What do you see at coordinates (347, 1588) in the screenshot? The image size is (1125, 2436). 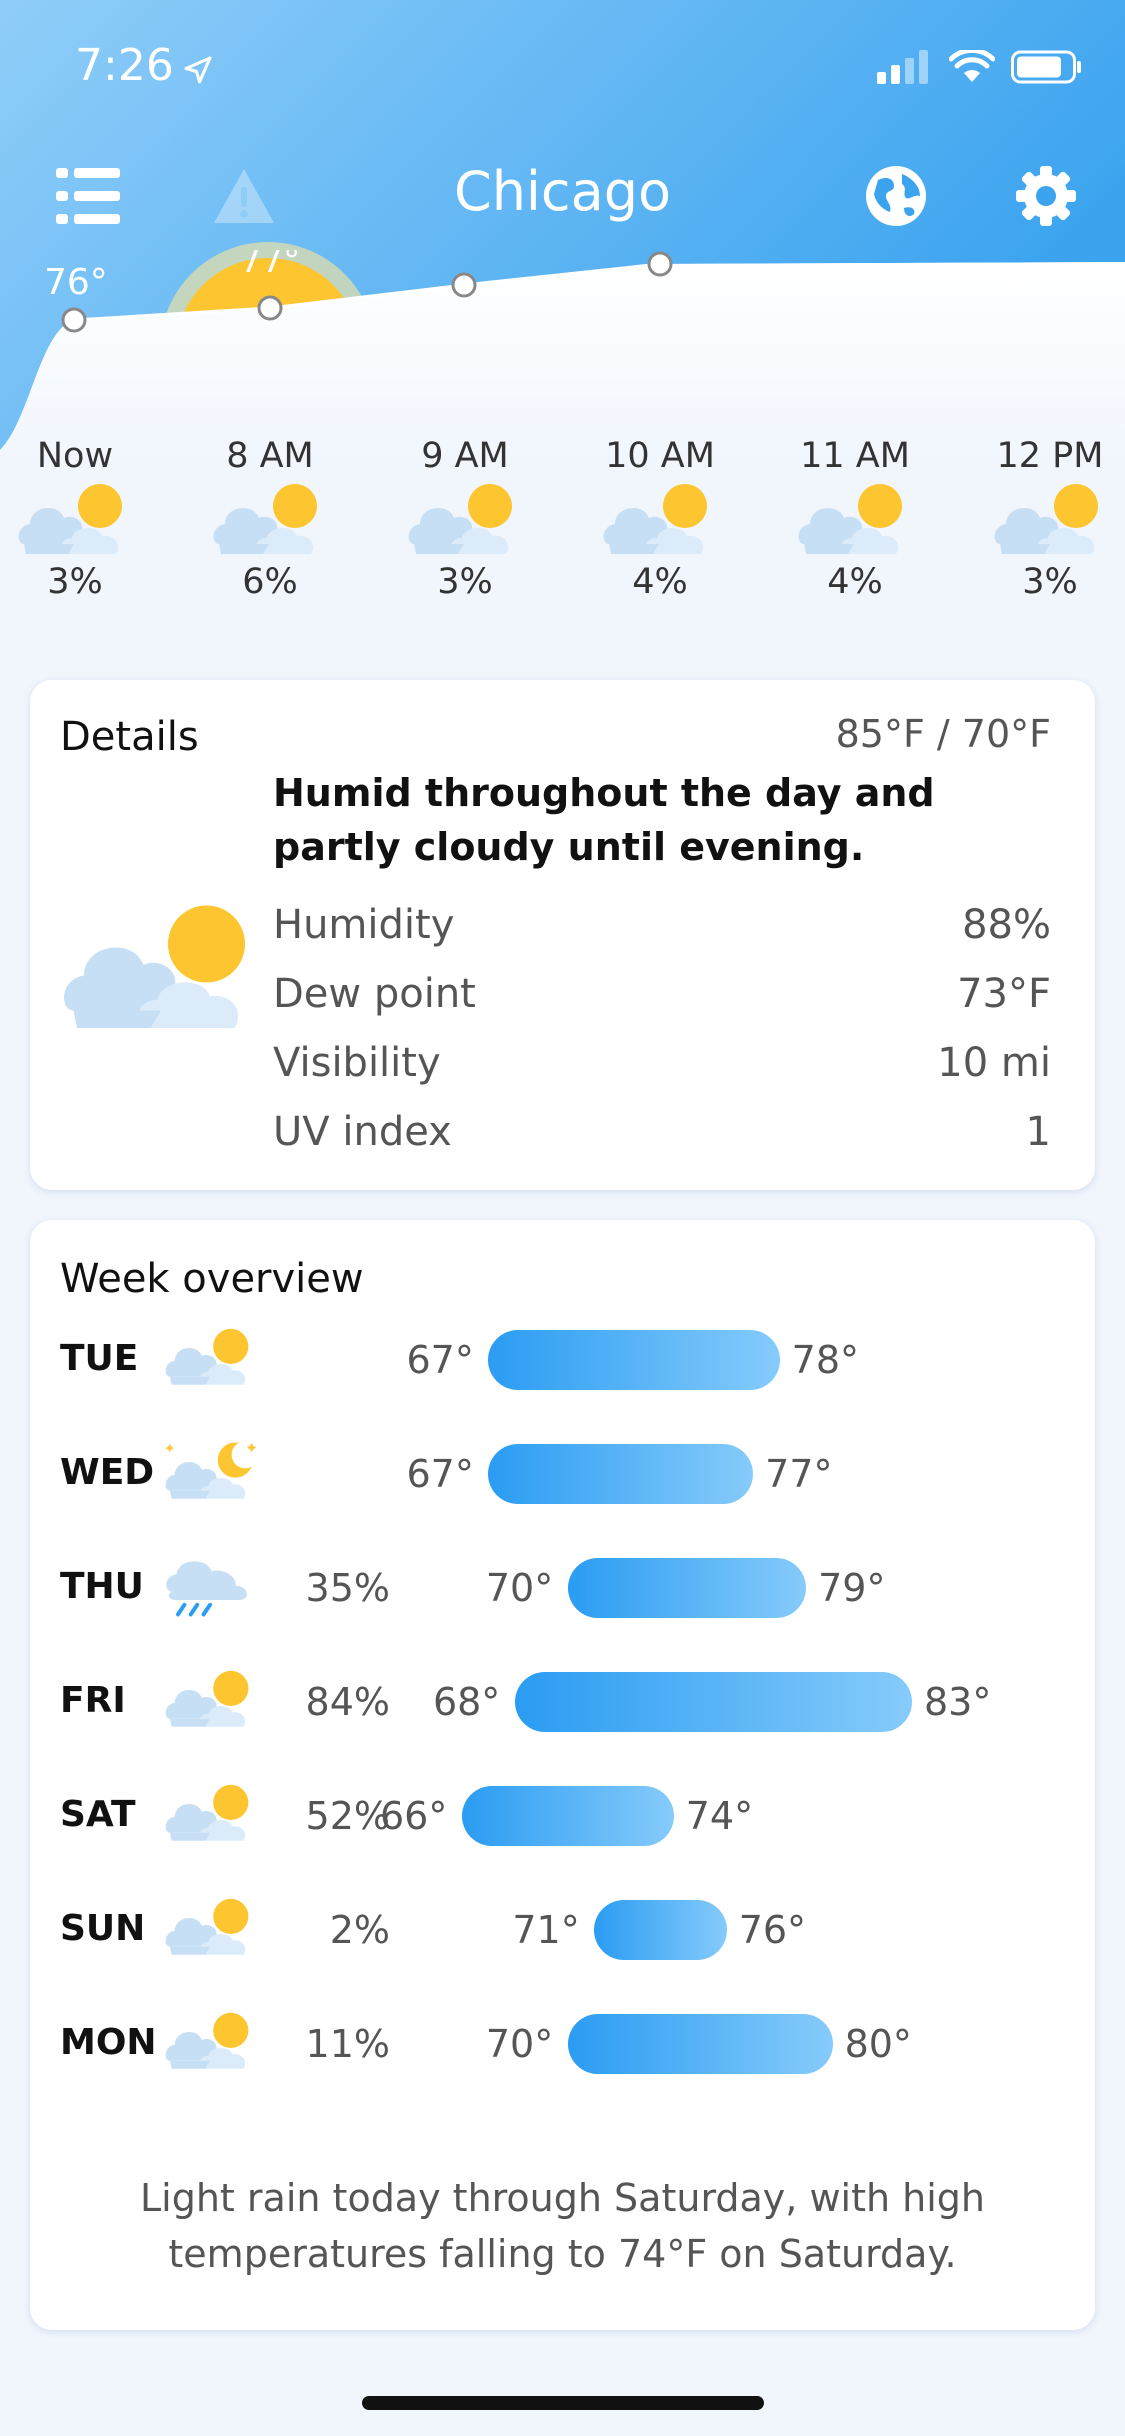 I see `day-precip: 35%` at bounding box center [347, 1588].